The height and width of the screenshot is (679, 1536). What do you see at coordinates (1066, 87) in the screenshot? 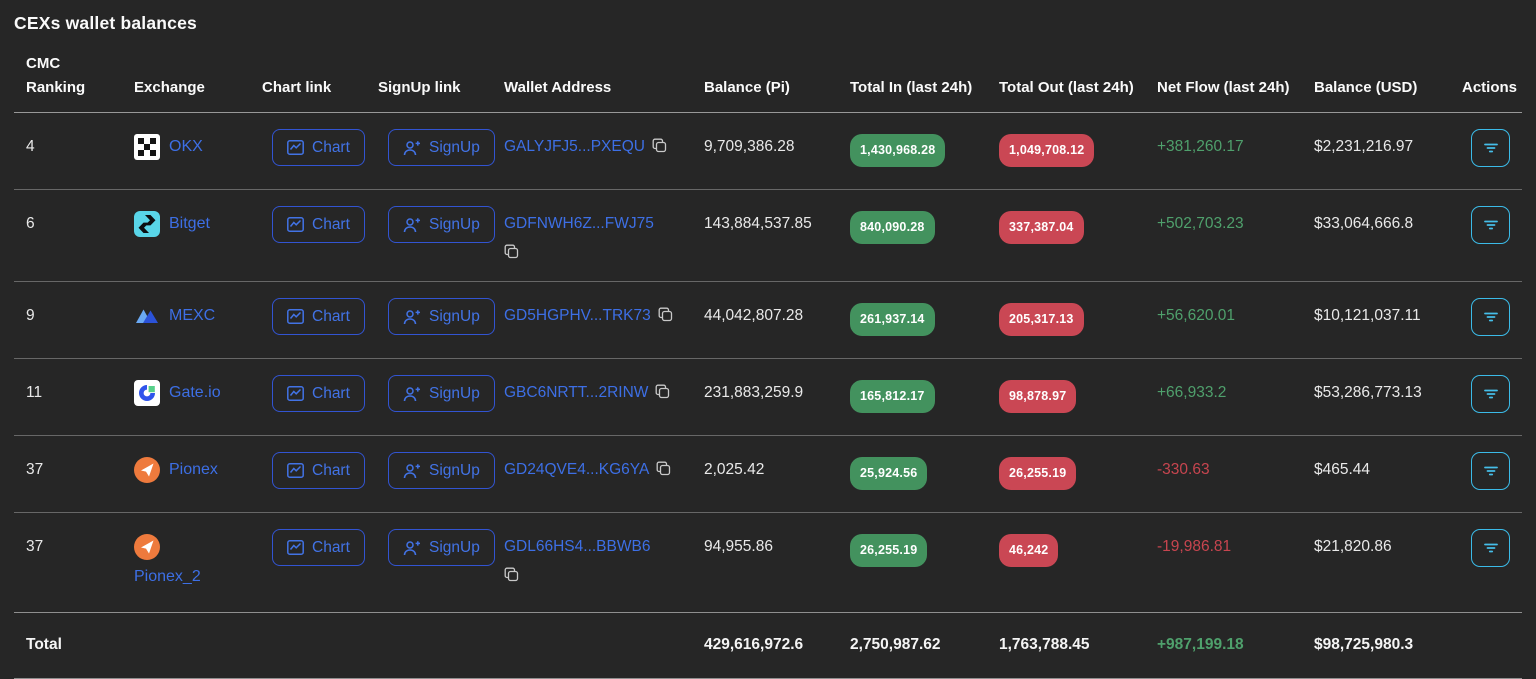
I see `col-total-out: Total Out (last 24h)` at bounding box center [1066, 87].